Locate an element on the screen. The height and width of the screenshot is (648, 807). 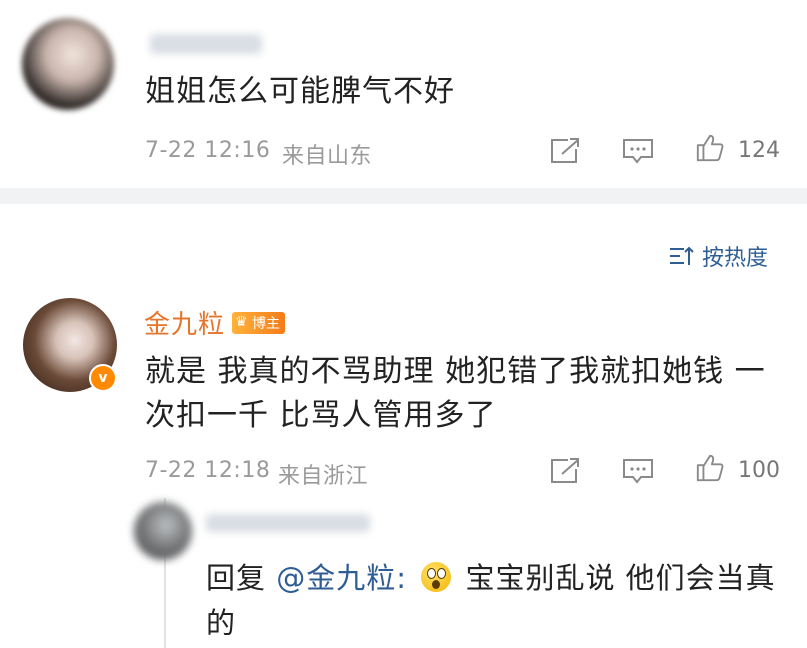
comment-text-line1: 就是 我真的不骂助理 她犯错了我就扣她钱 一 is located at coordinates (455, 371).